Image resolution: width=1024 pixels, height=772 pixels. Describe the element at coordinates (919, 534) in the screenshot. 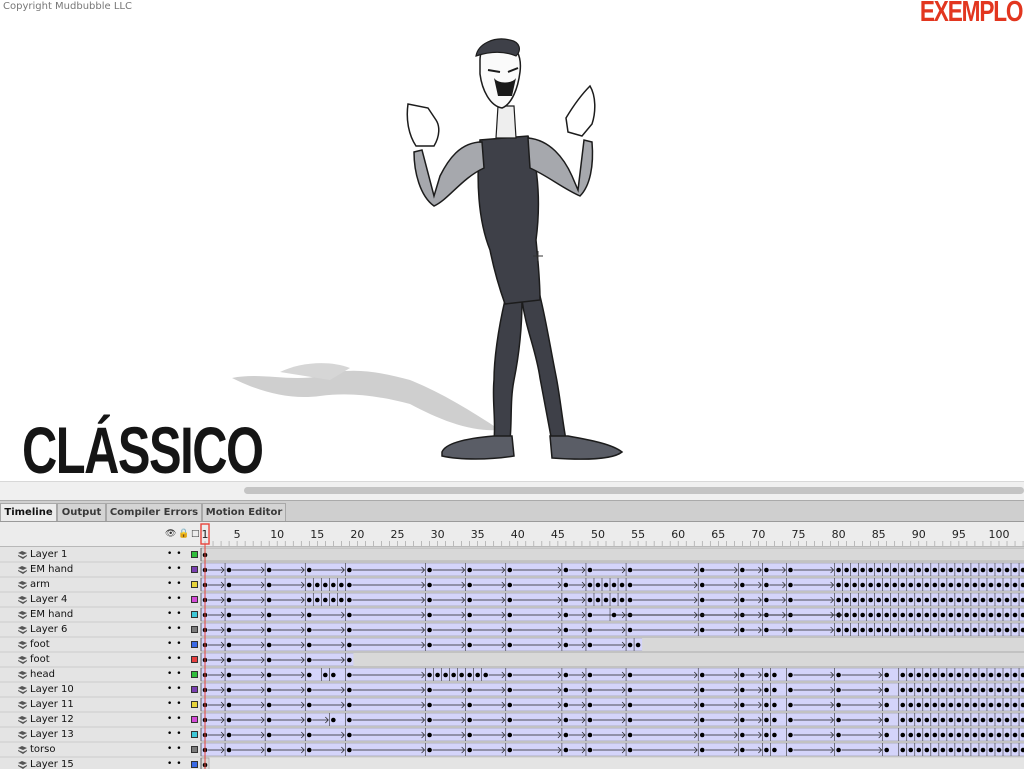

I see `frame-number-label: 90` at that location.